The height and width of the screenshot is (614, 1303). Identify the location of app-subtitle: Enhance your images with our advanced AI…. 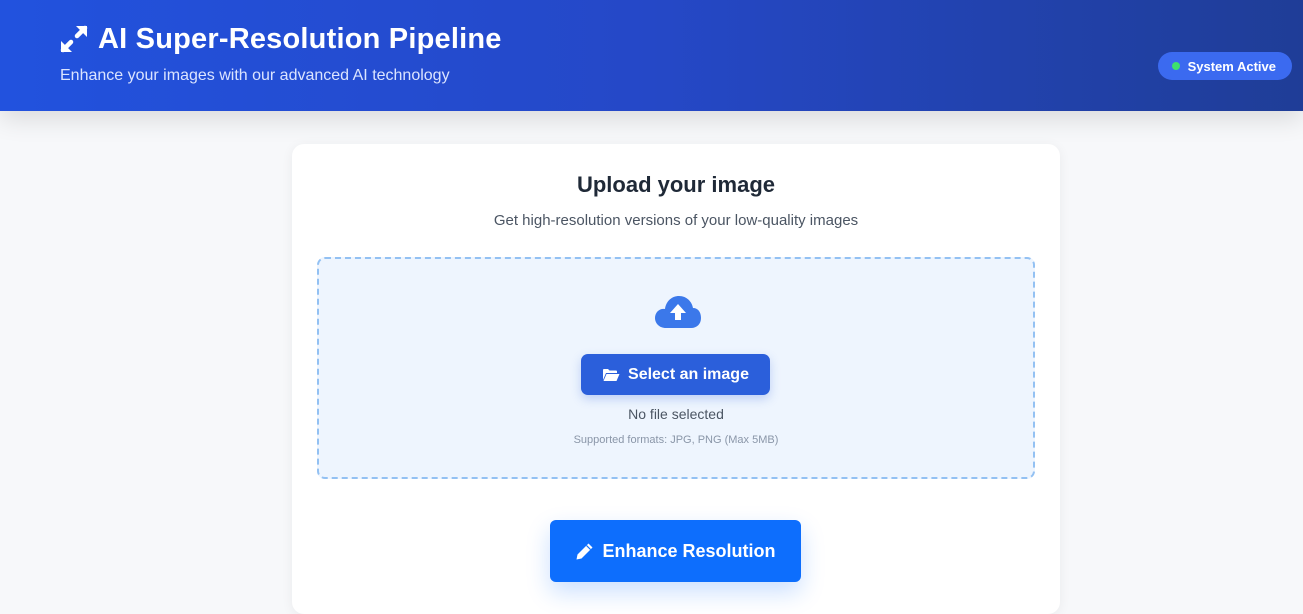
(255, 75).